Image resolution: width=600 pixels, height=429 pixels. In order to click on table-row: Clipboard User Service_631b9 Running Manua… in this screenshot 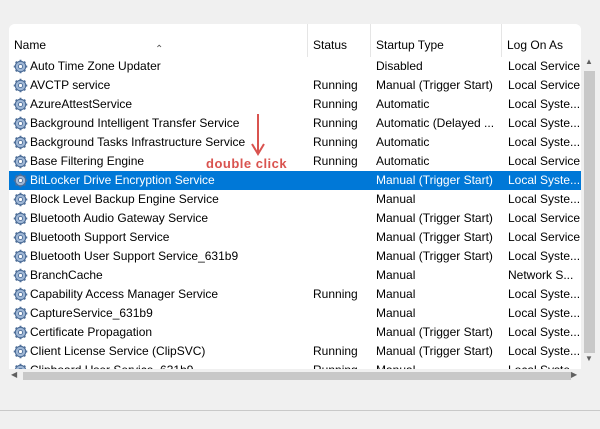, I will do `click(295, 365)`.